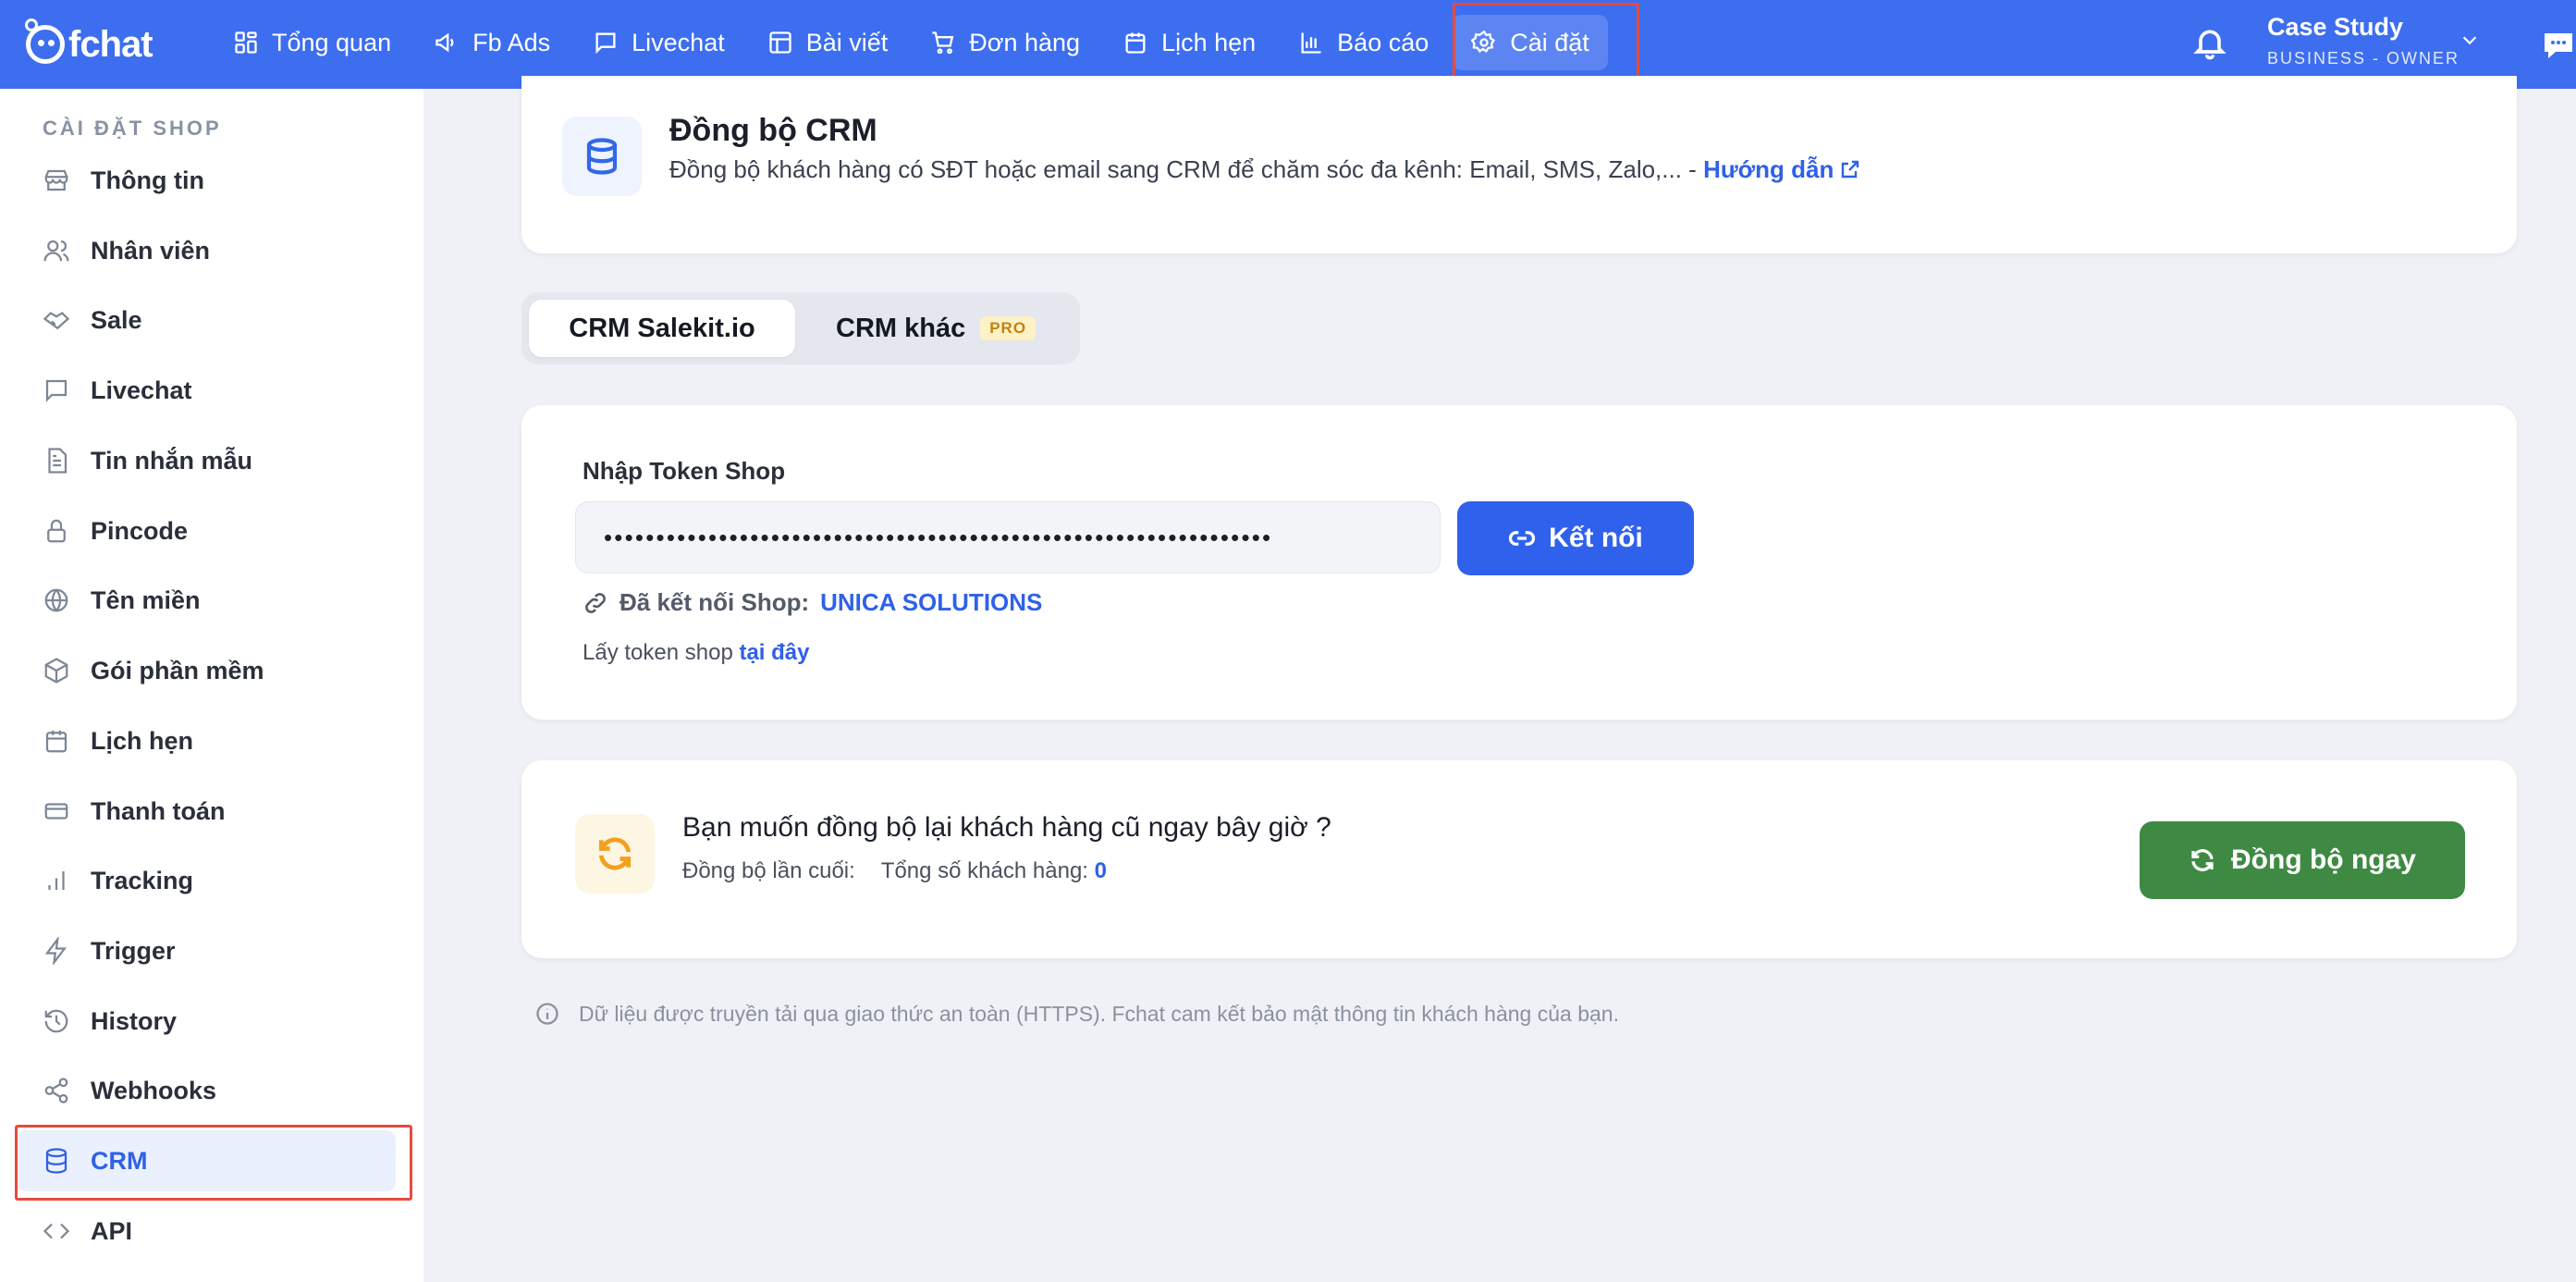  What do you see at coordinates (154, 1090) in the screenshot?
I see `sidebar-item-label: Webhooks` at bounding box center [154, 1090].